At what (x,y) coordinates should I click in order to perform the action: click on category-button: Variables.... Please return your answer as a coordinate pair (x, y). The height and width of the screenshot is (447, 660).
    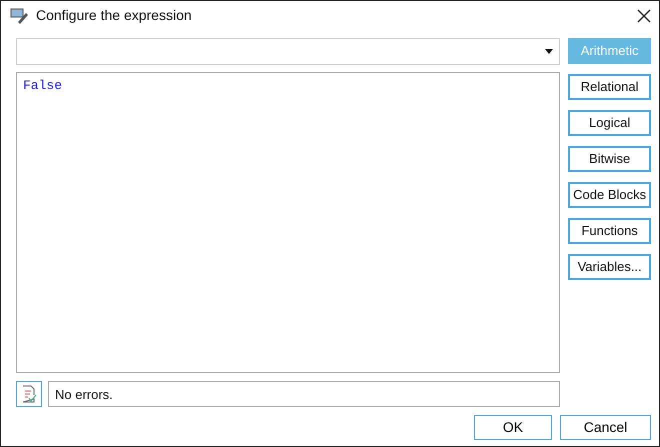
    Looking at the image, I should click on (609, 267).